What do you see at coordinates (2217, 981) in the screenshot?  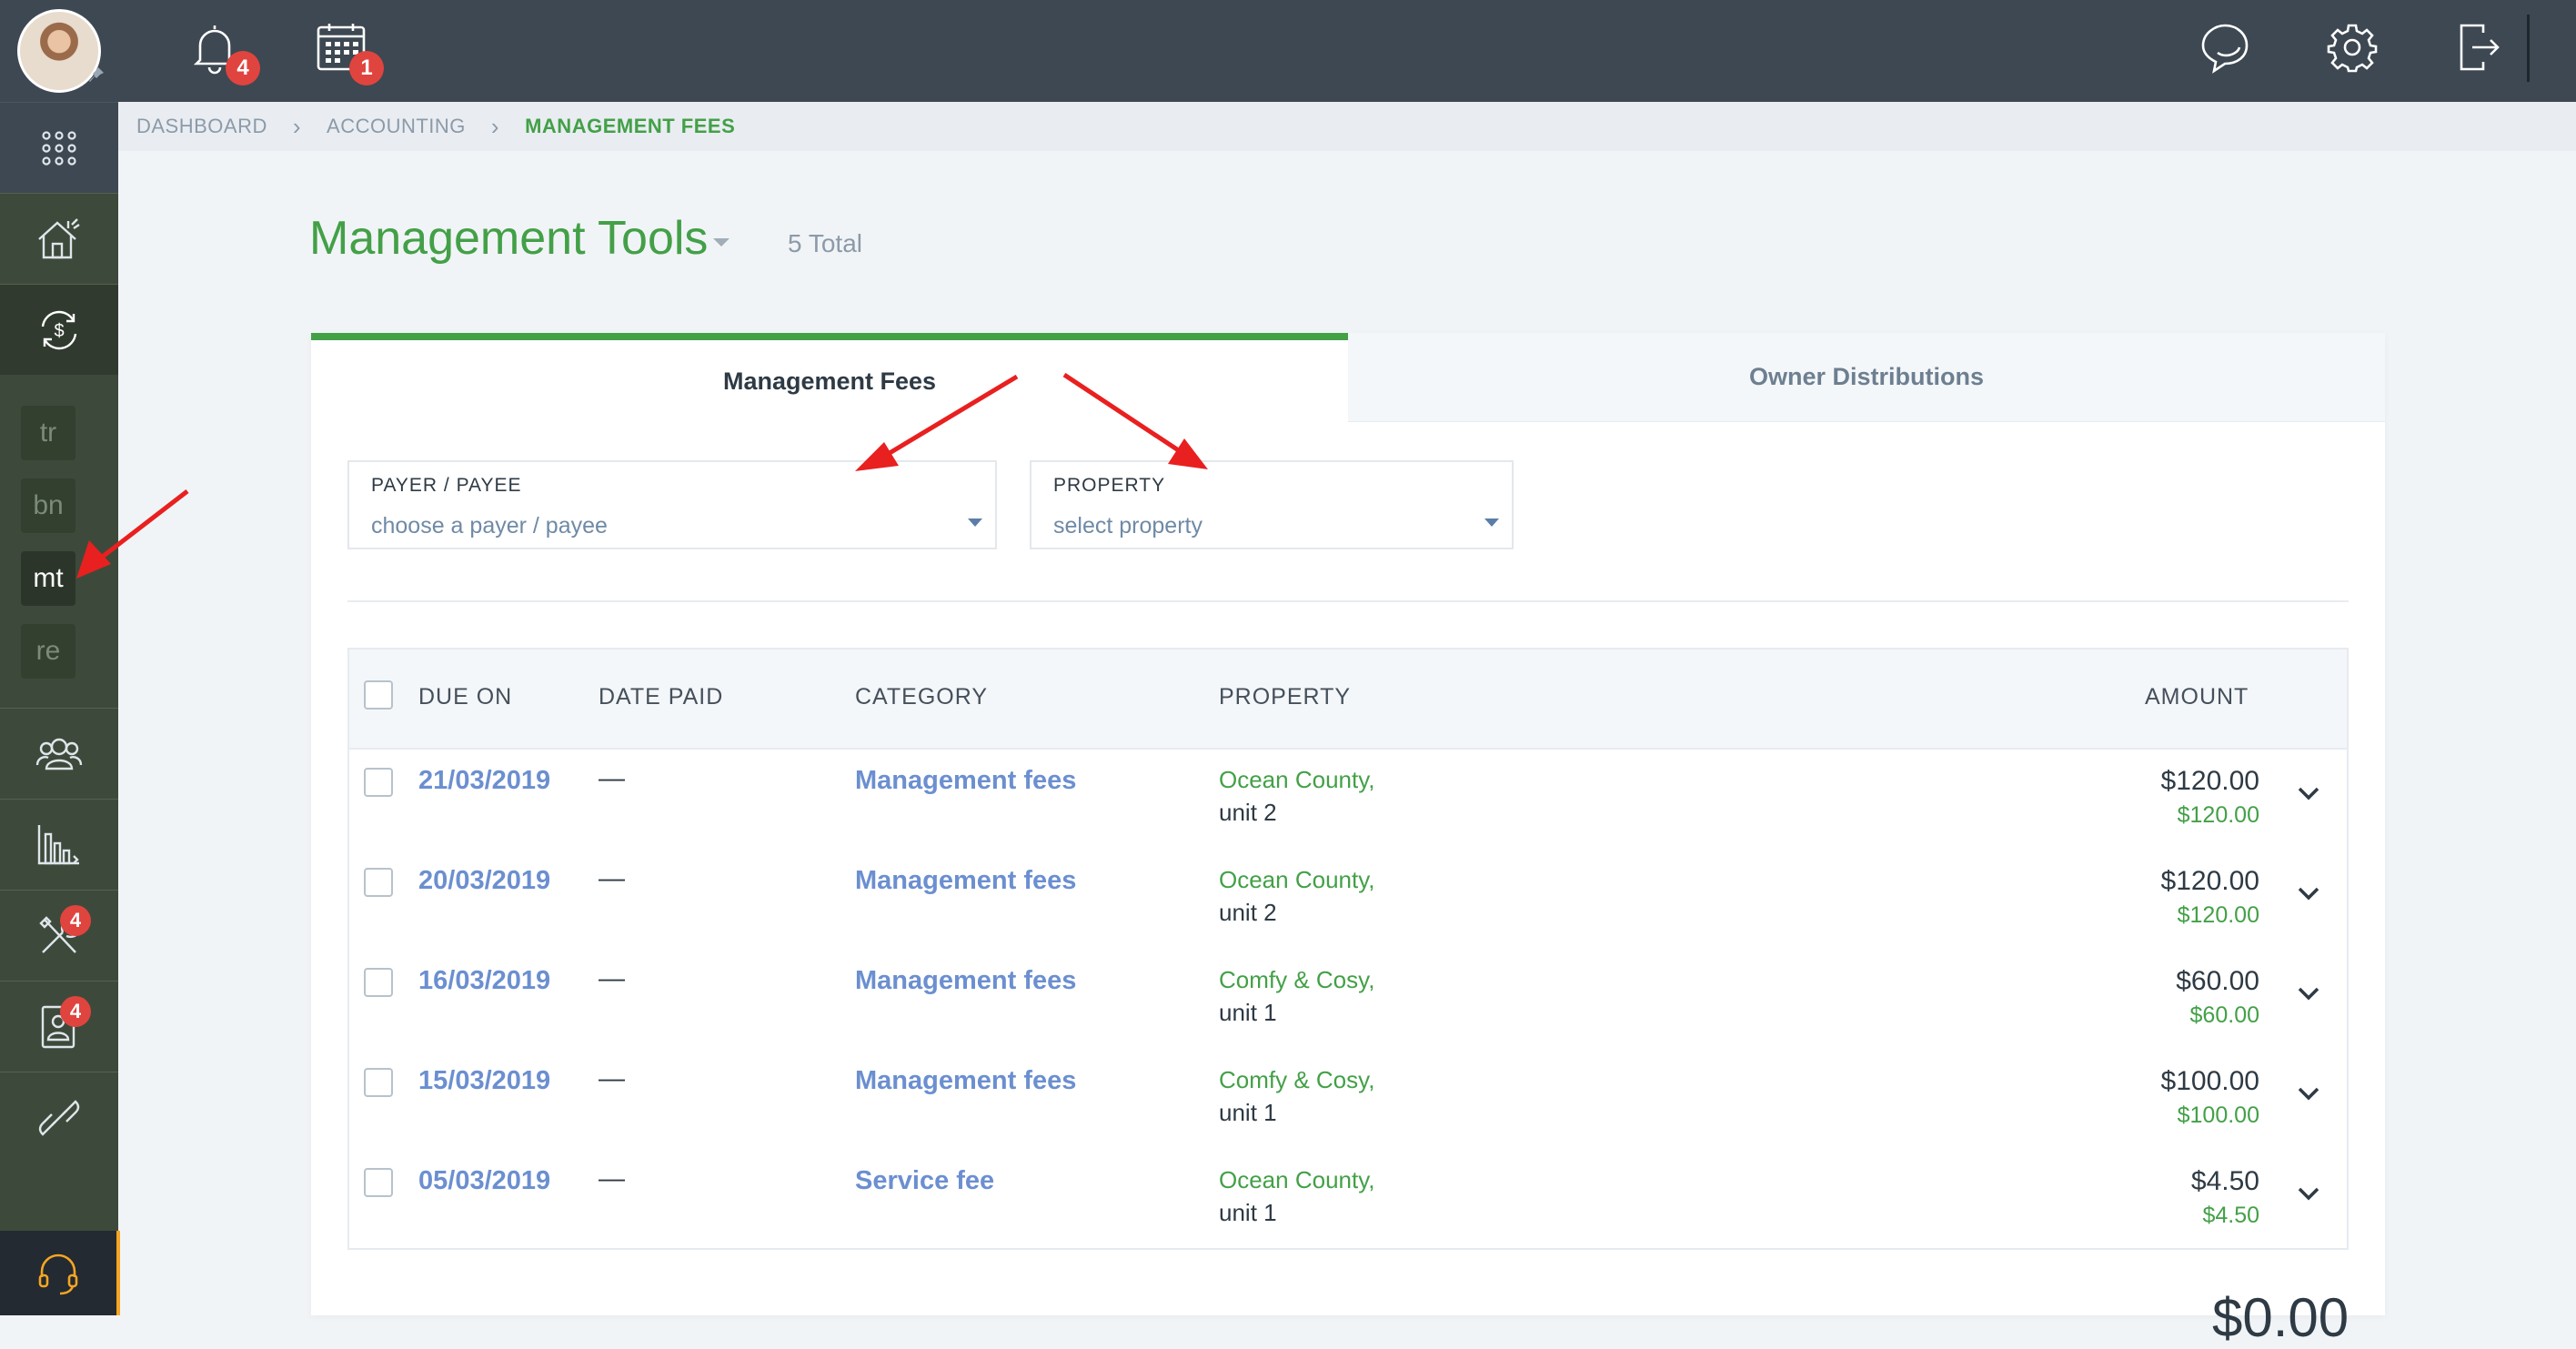 I see `amount: $60.00` at bounding box center [2217, 981].